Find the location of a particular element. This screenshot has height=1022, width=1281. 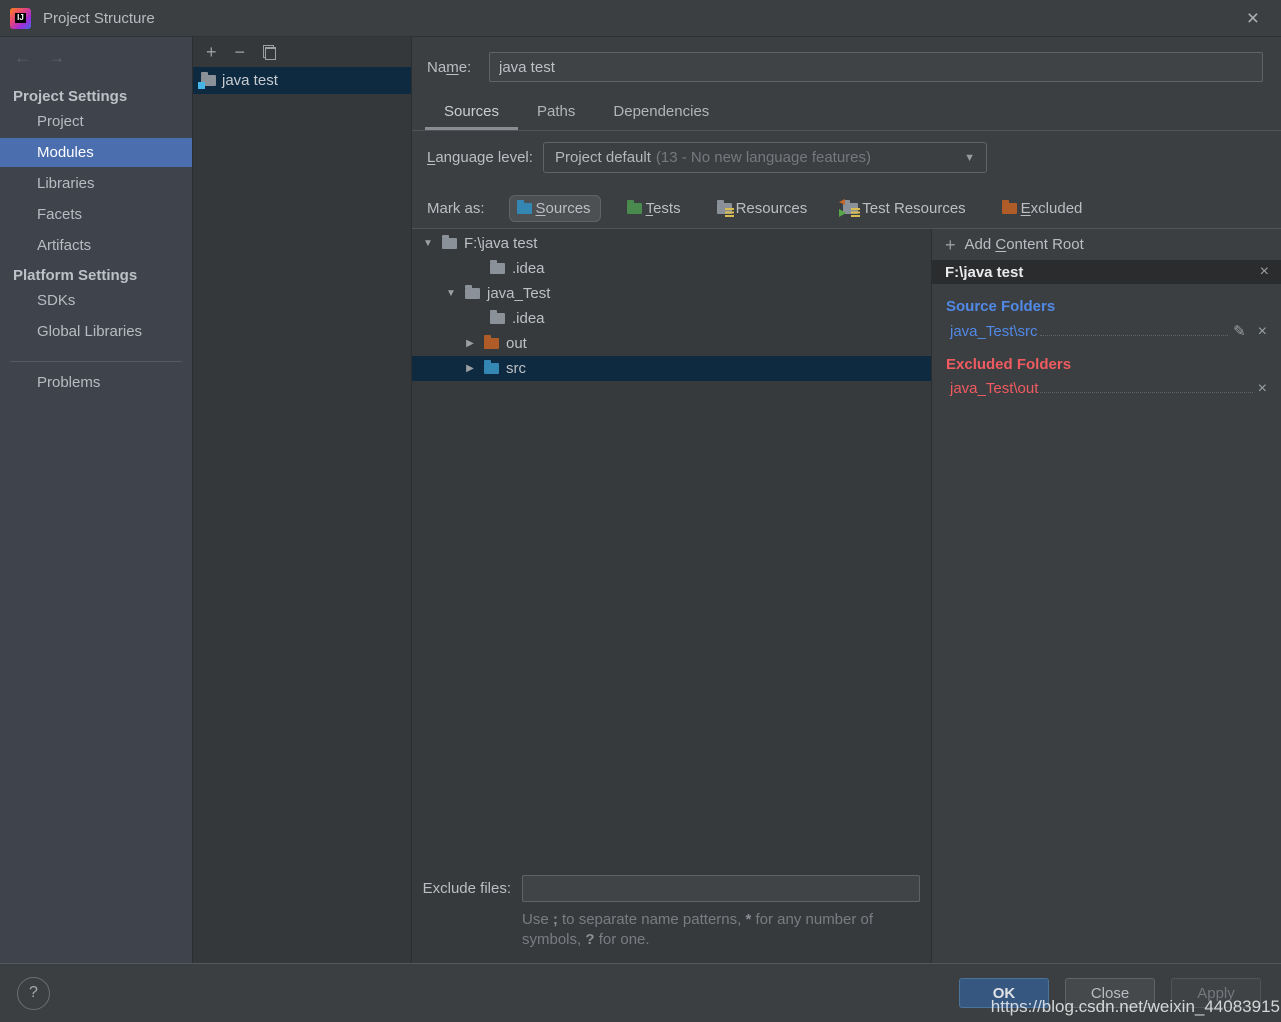

mark-as-tests-button: Tests is located at coordinates (655, 208).